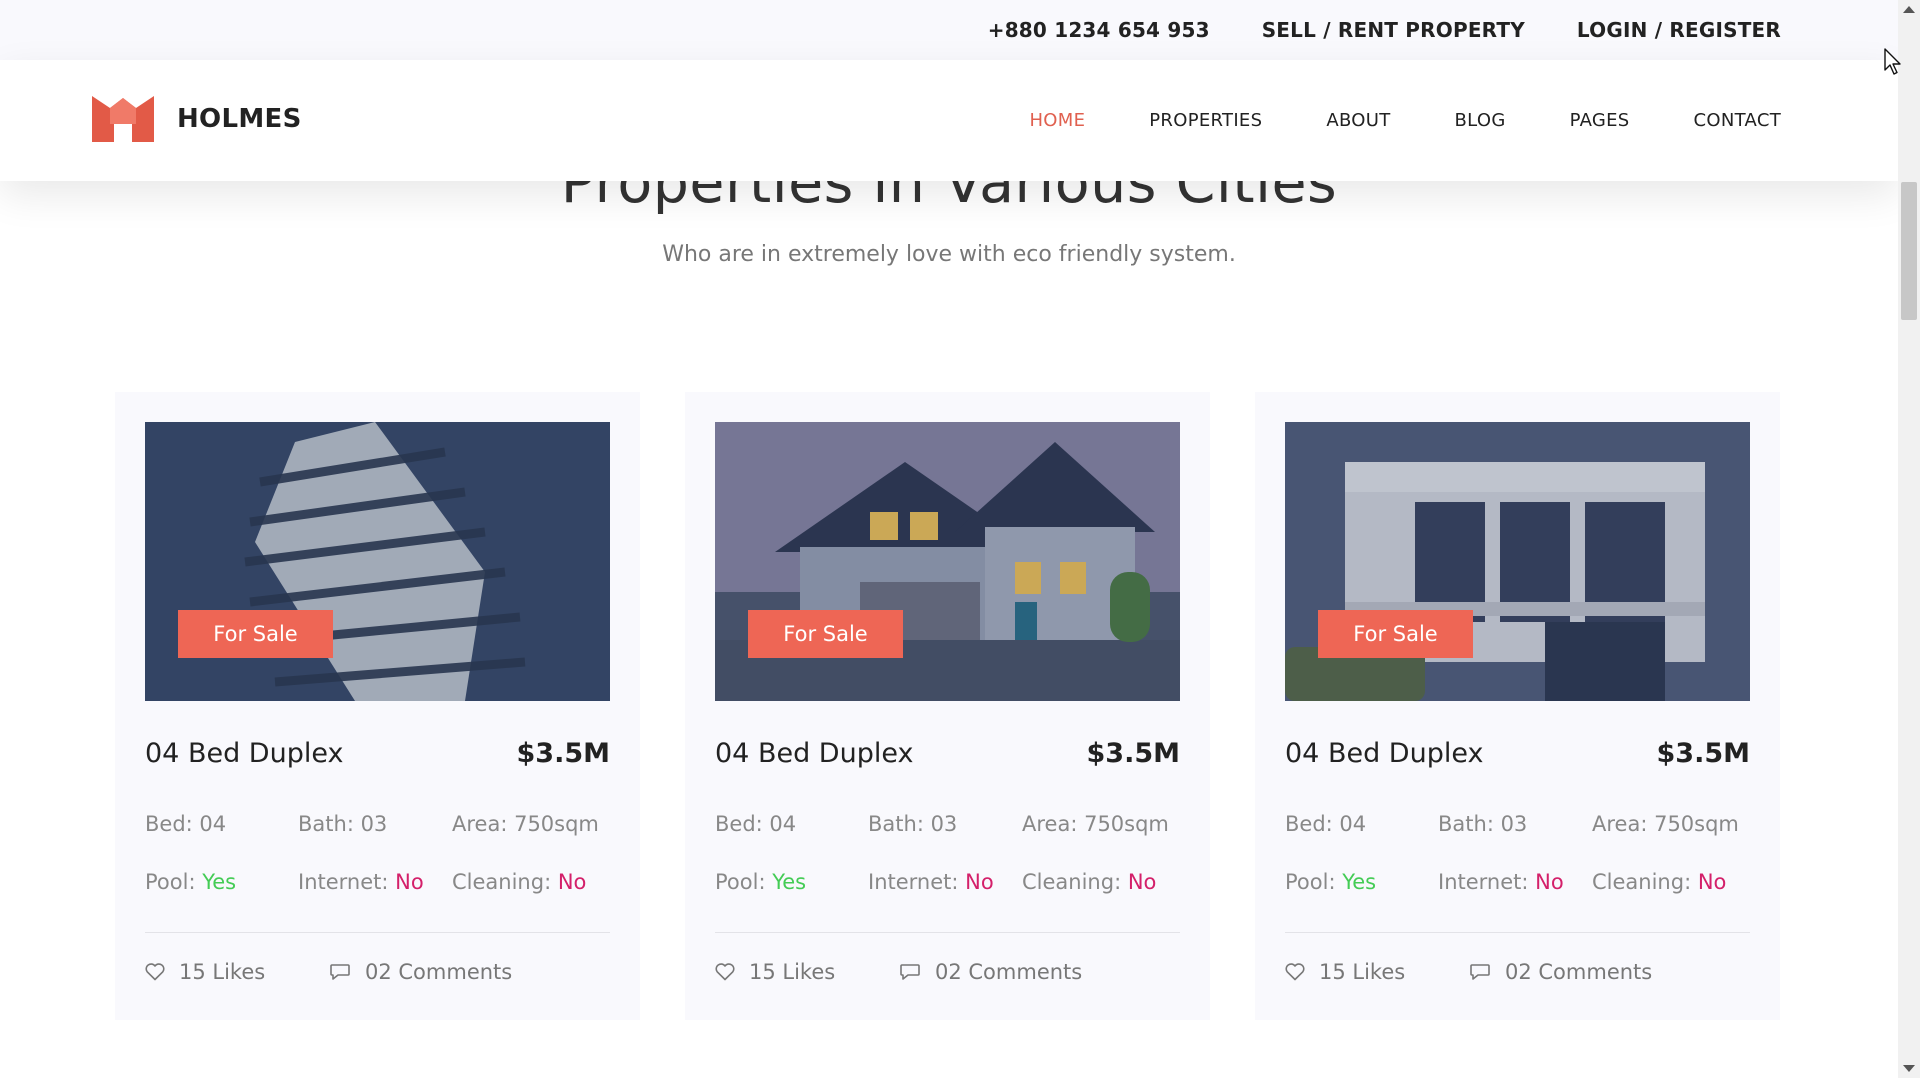  I want to click on mouse-cursor-icon, so click(1892, 61).